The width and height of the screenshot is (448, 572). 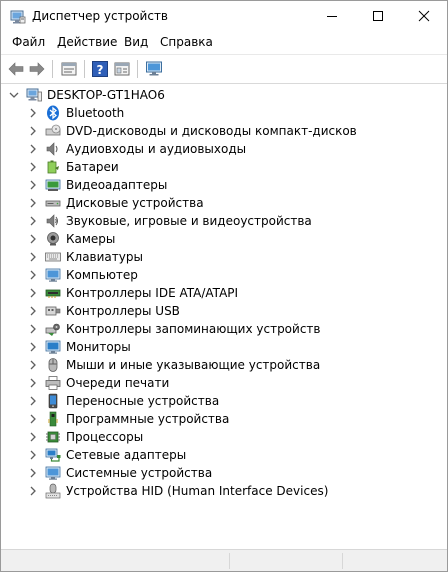 What do you see at coordinates (224, 42) in the screenshot?
I see `menu-bar: Файл Действие Вид Справка` at bounding box center [224, 42].